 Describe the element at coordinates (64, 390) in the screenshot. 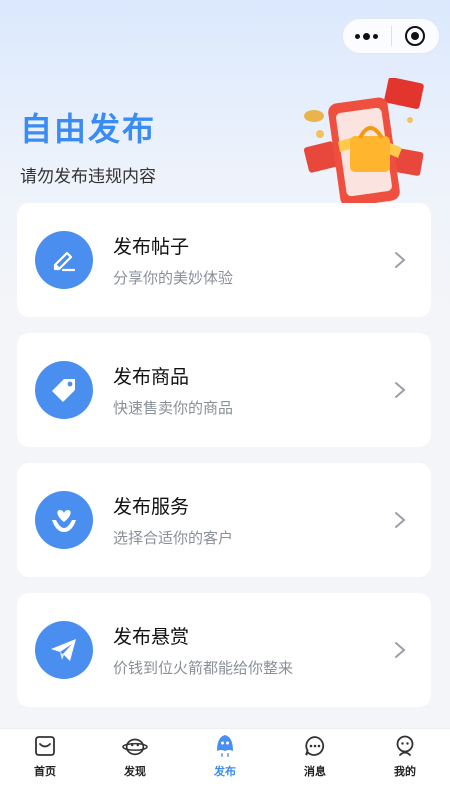

I see `tag-icon` at that location.